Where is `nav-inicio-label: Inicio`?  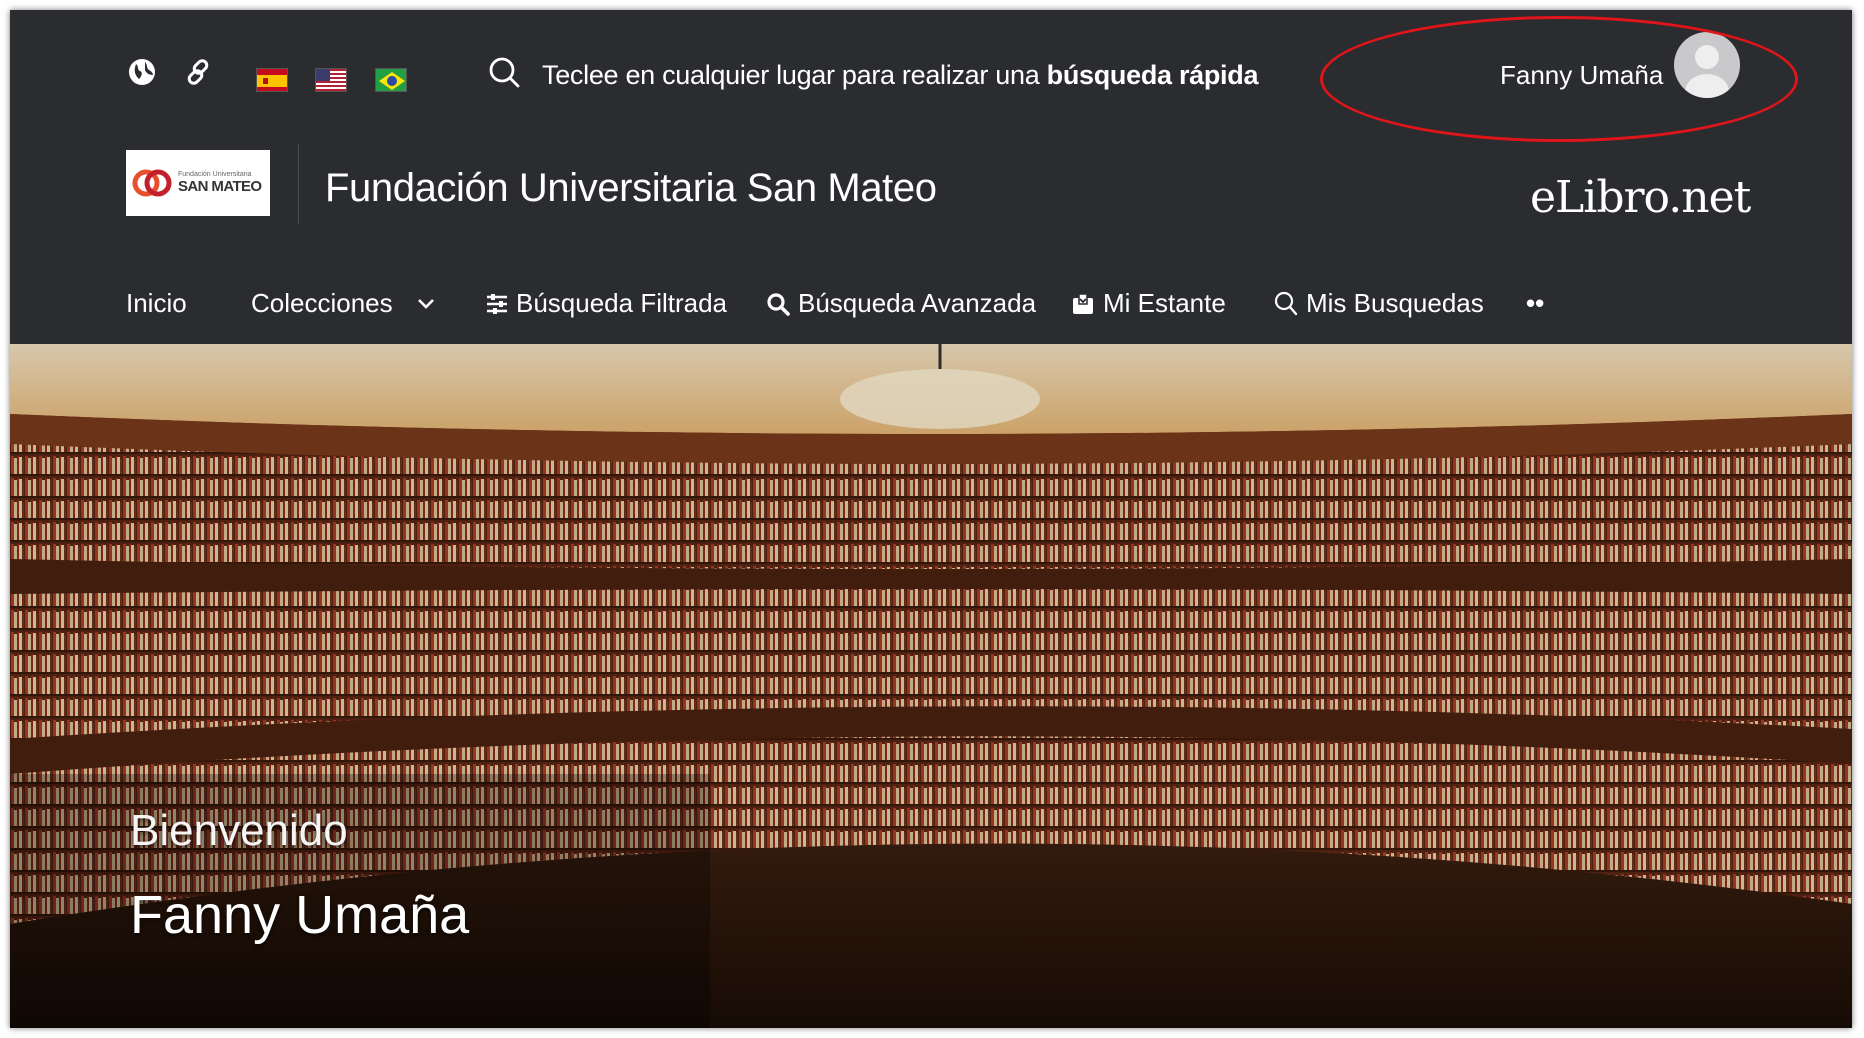
nav-inicio-label: Inicio is located at coordinates (156, 303).